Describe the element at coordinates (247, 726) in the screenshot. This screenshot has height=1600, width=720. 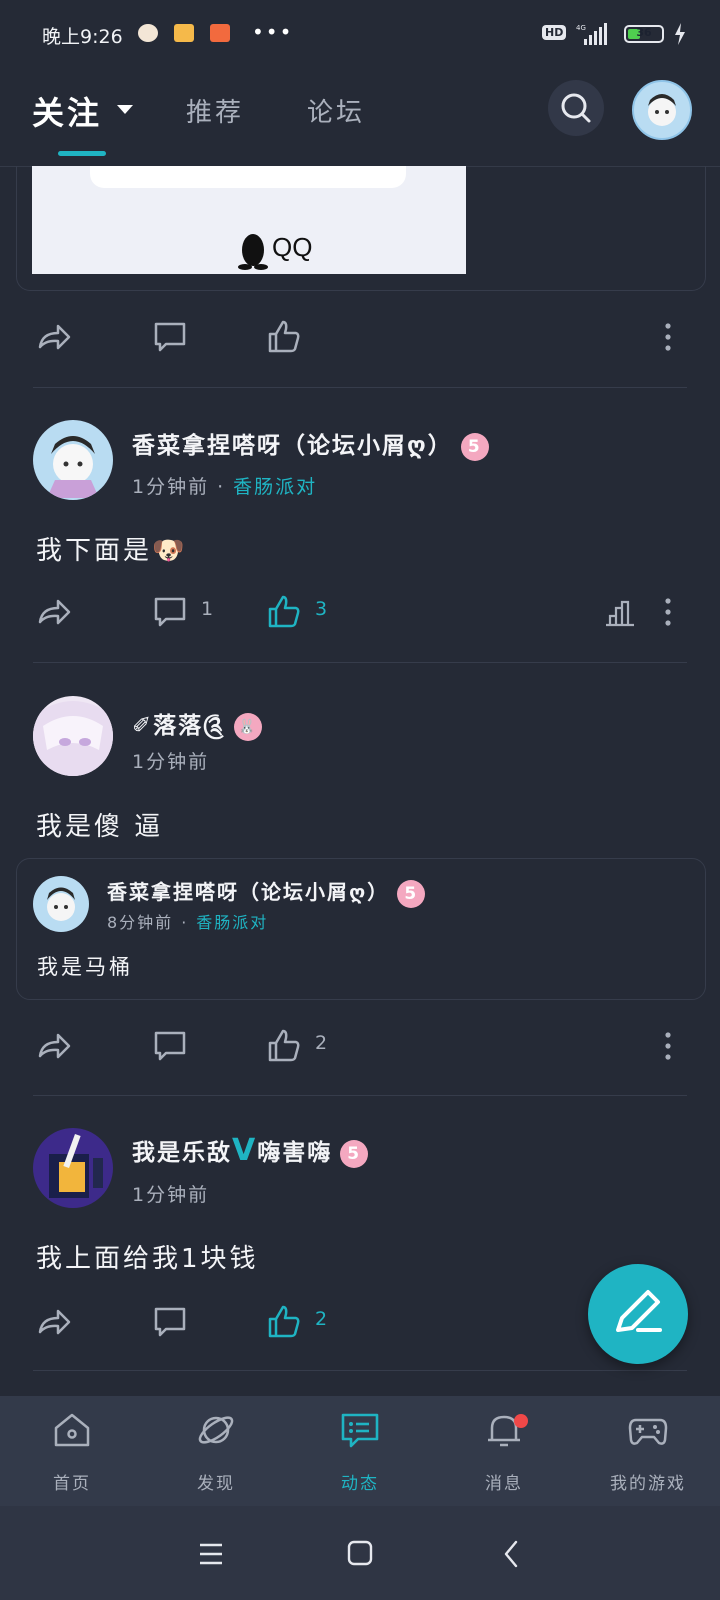
I see `level-badge: 🐰` at that location.